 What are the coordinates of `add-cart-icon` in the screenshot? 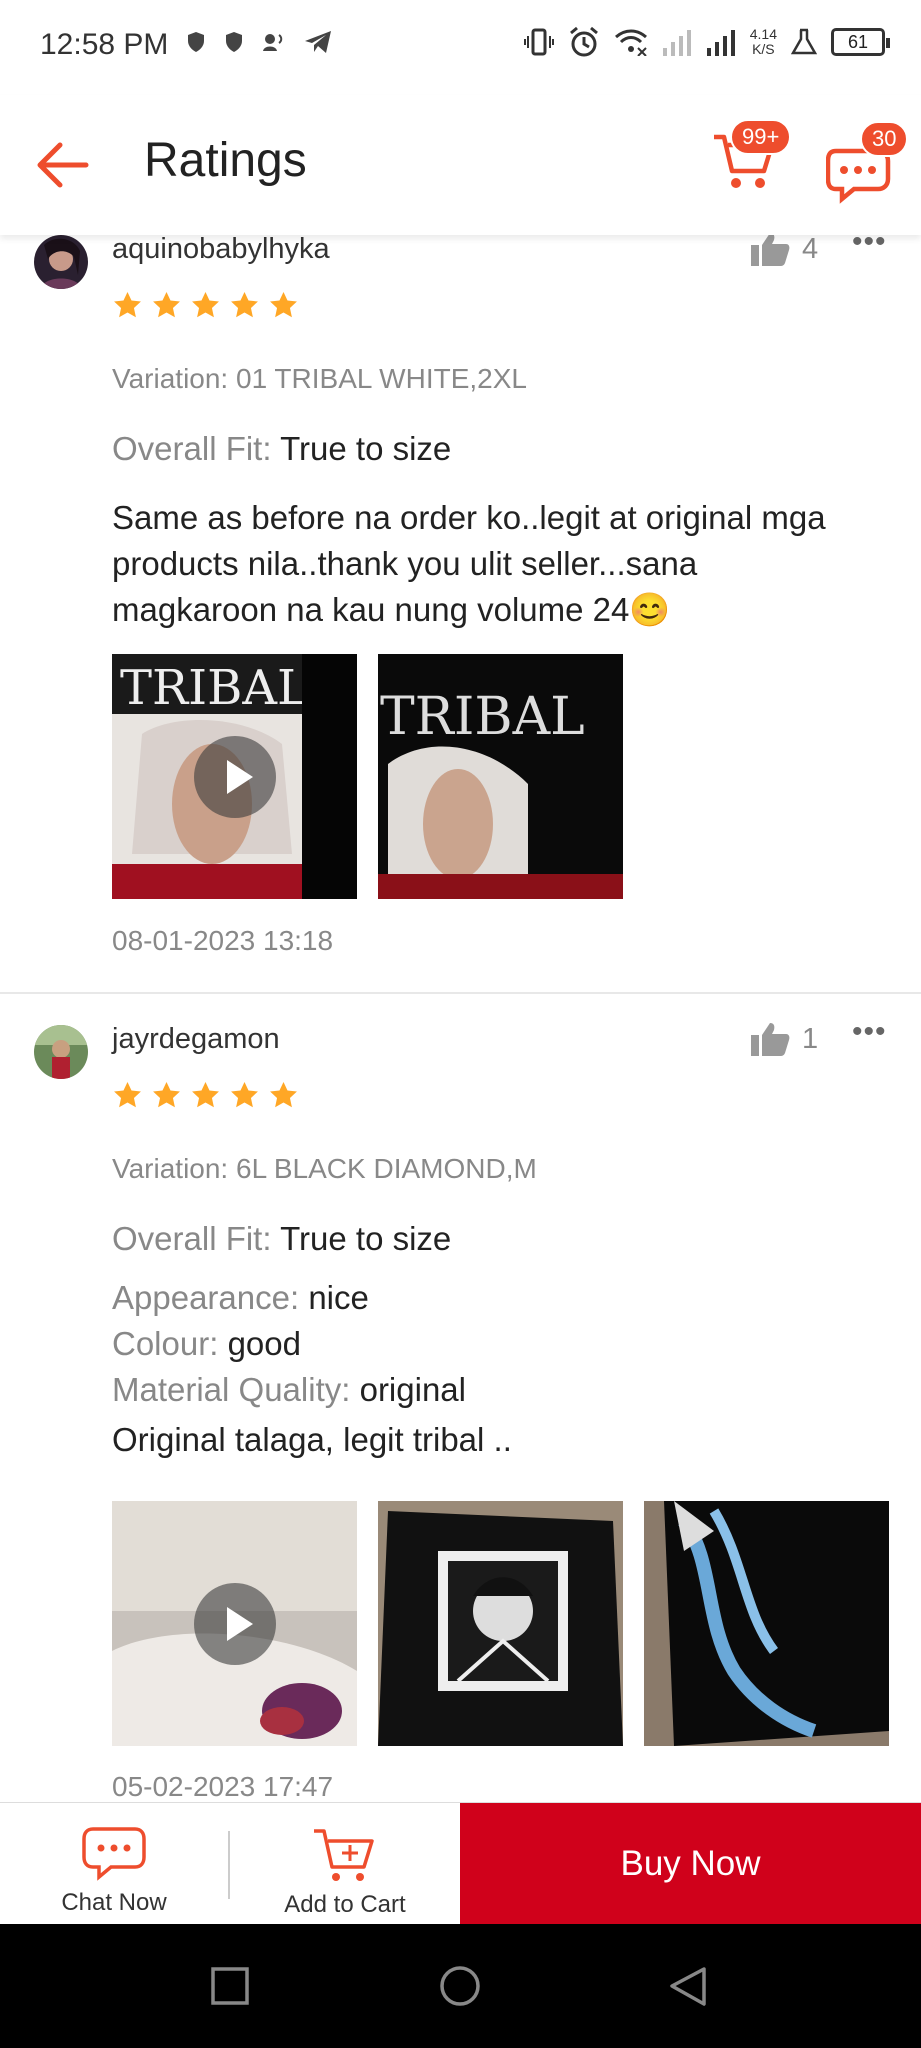 It's located at (344, 1855).